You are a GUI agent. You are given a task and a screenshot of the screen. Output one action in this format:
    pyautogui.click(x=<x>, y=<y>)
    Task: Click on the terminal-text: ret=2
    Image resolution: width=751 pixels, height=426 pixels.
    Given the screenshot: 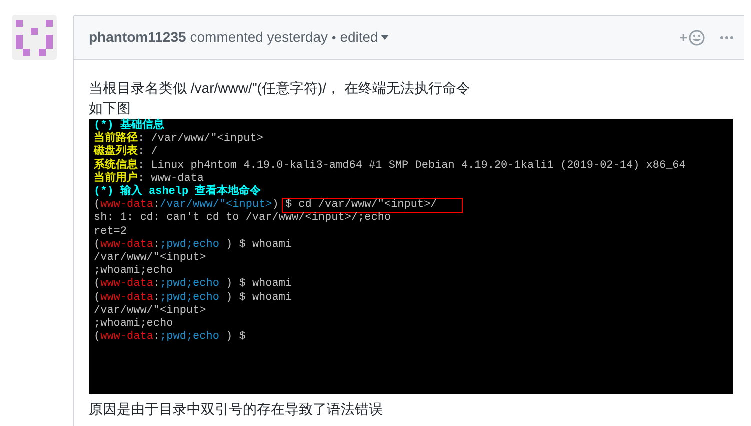 What is the action you would take?
    pyautogui.click(x=111, y=232)
    